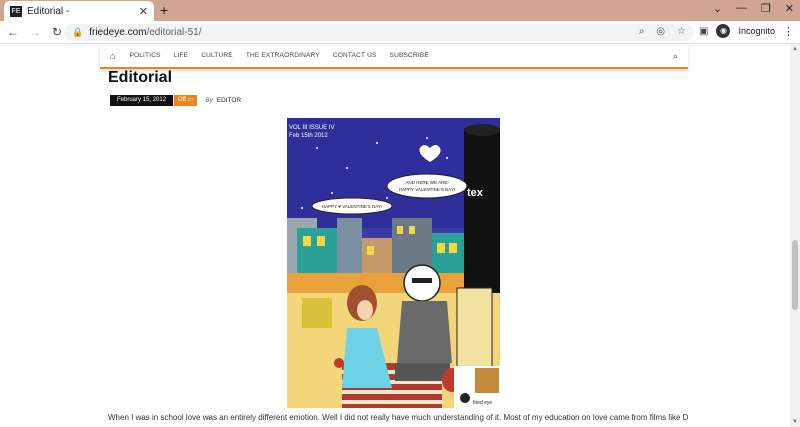 Image resolution: width=800 pixels, height=427 pixels. Describe the element at coordinates (427, 189) in the screenshot. I see `boy-speech-2: HAPPY VALENTINE'S DAY!` at that location.